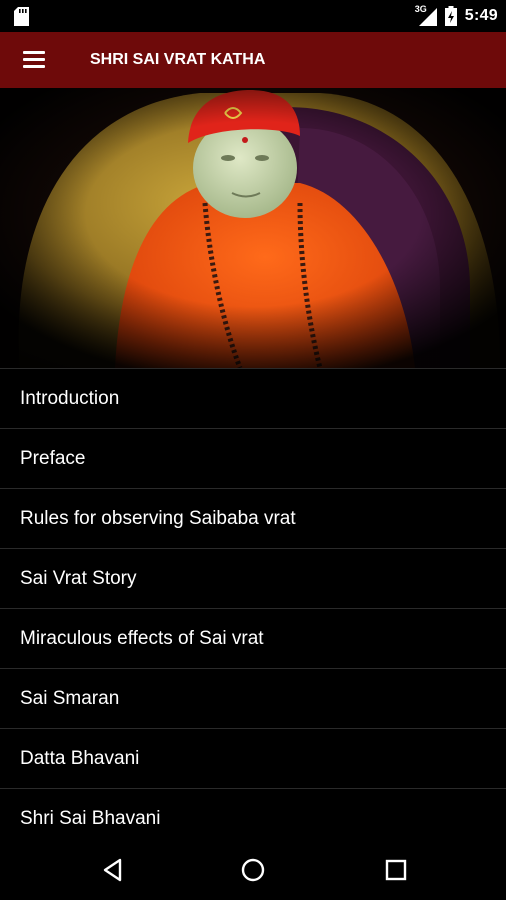  Describe the element at coordinates (420, 9) in the screenshot. I see `network-type-label: 3G` at that location.